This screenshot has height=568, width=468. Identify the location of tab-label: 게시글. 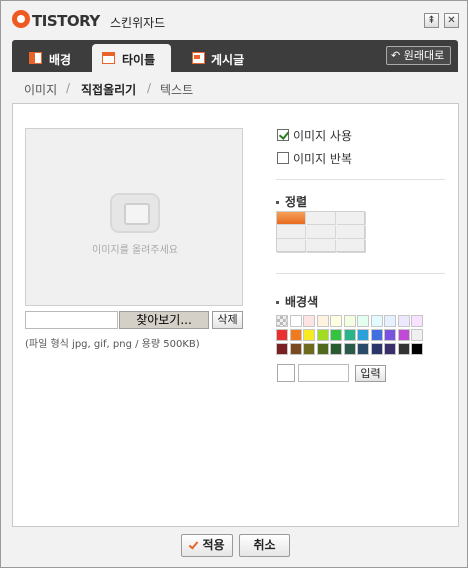
(228, 60).